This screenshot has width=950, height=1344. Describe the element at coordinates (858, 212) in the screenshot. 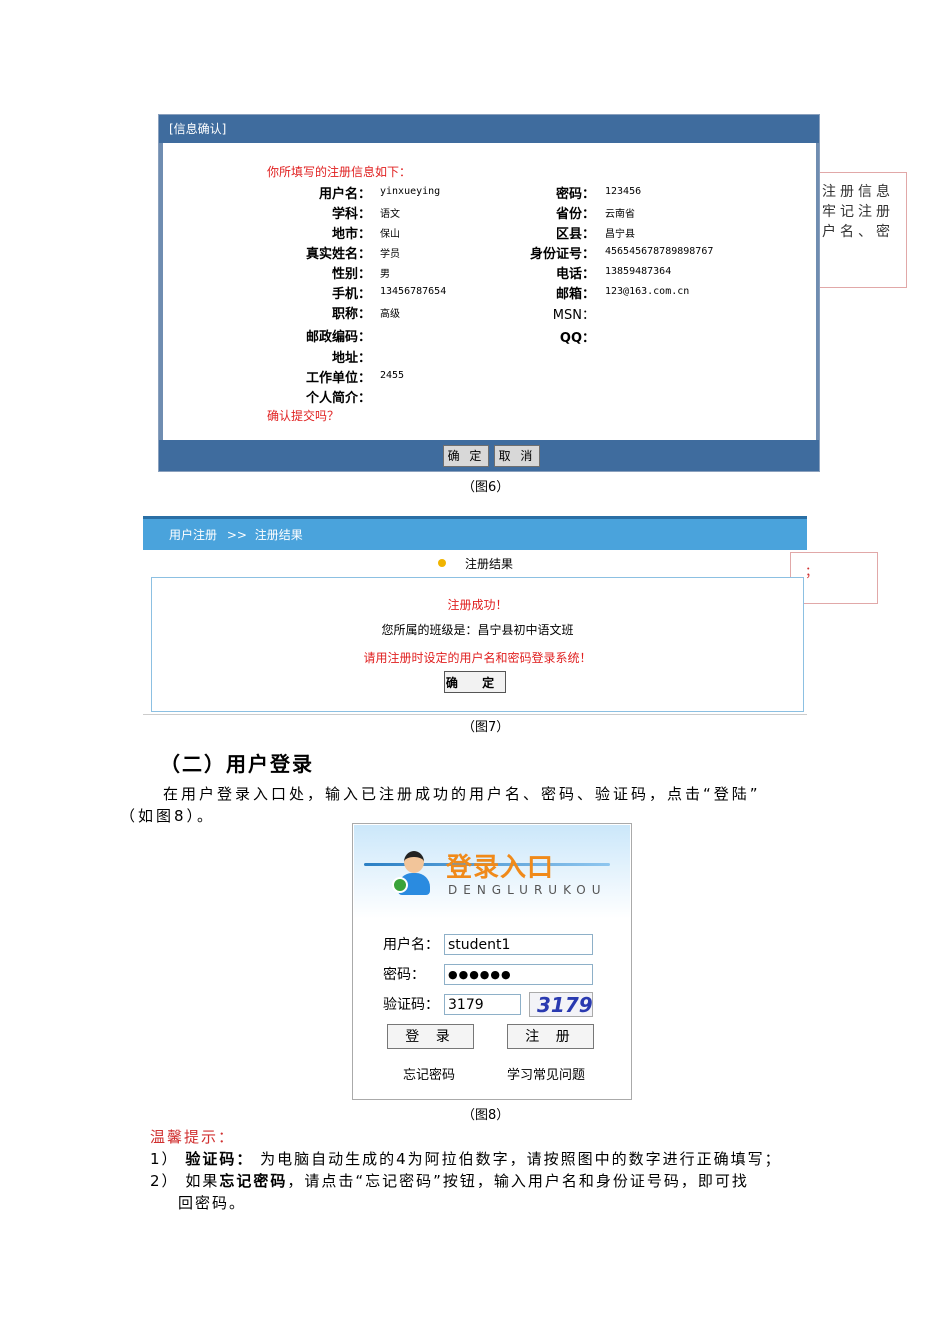

I see `side-note-line: 牢记注册` at that location.